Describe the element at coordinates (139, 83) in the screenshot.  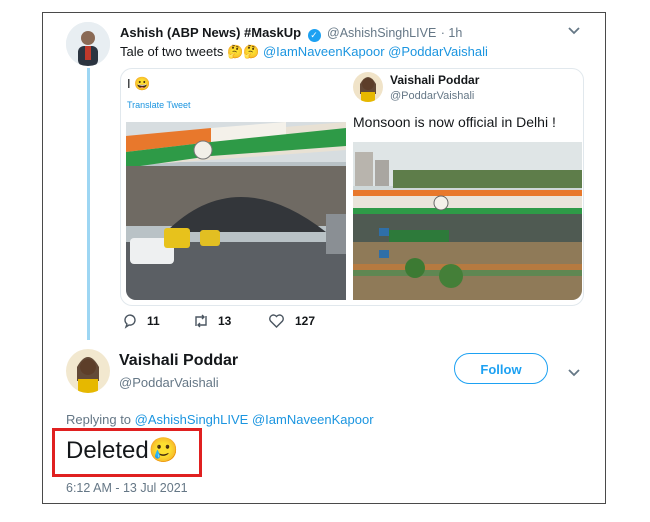
I see `left-embed-text: I 😀` at that location.